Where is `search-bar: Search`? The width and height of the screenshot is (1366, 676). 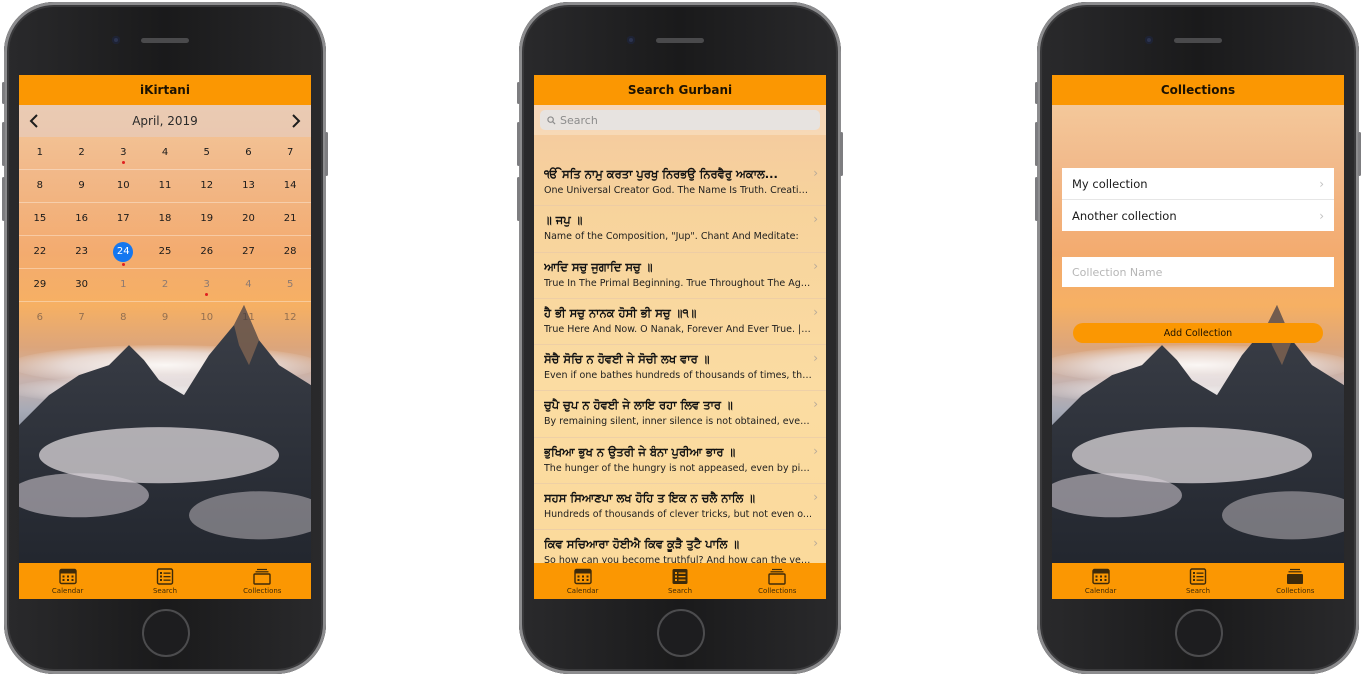 search-bar: Search is located at coordinates (680, 120).